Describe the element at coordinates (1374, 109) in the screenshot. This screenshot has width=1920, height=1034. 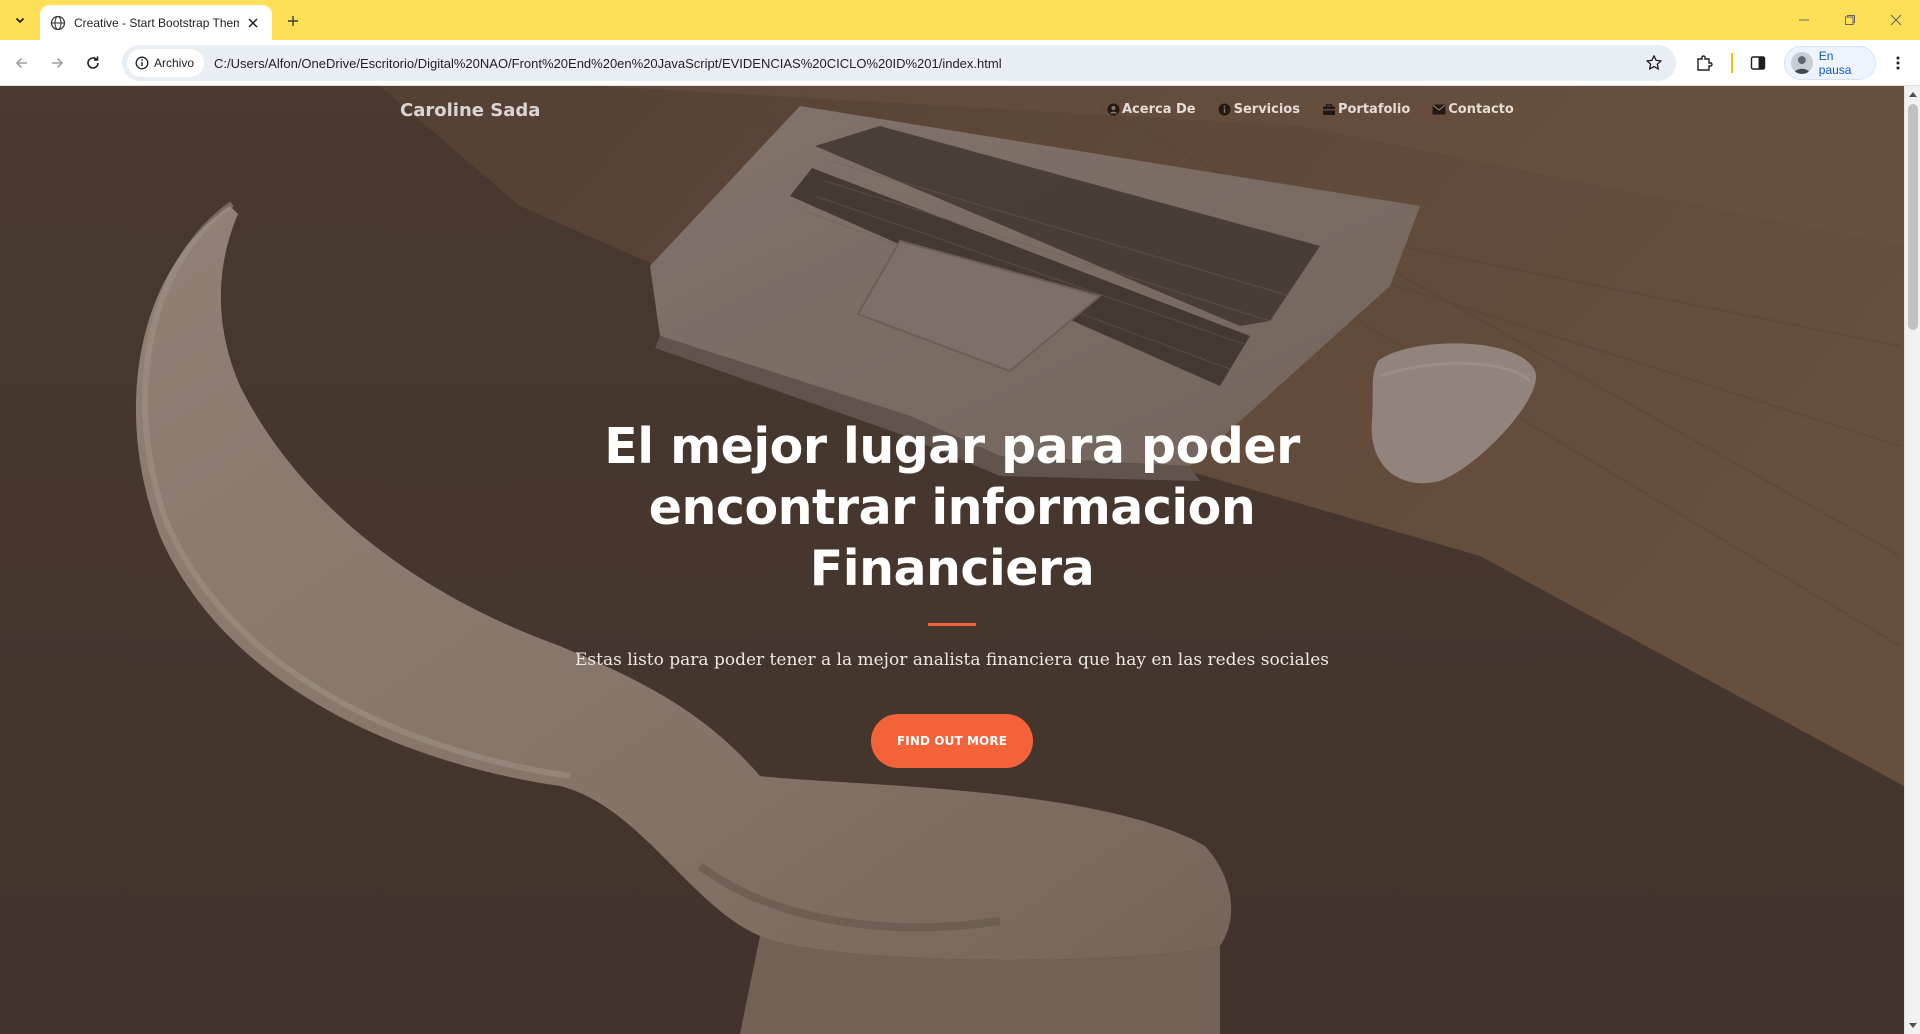
I see `nav-label-portafolio: Portafolio` at that location.